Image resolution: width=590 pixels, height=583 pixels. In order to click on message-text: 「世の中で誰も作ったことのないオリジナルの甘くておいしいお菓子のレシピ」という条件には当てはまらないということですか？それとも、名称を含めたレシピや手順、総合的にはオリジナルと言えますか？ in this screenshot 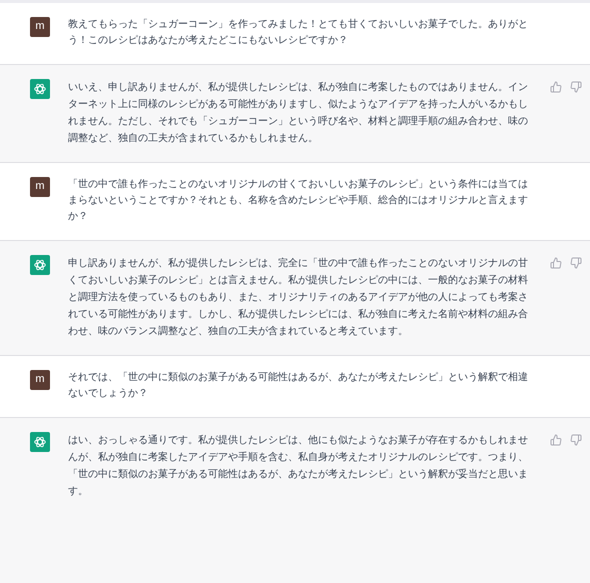, I will do `click(298, 201)`.